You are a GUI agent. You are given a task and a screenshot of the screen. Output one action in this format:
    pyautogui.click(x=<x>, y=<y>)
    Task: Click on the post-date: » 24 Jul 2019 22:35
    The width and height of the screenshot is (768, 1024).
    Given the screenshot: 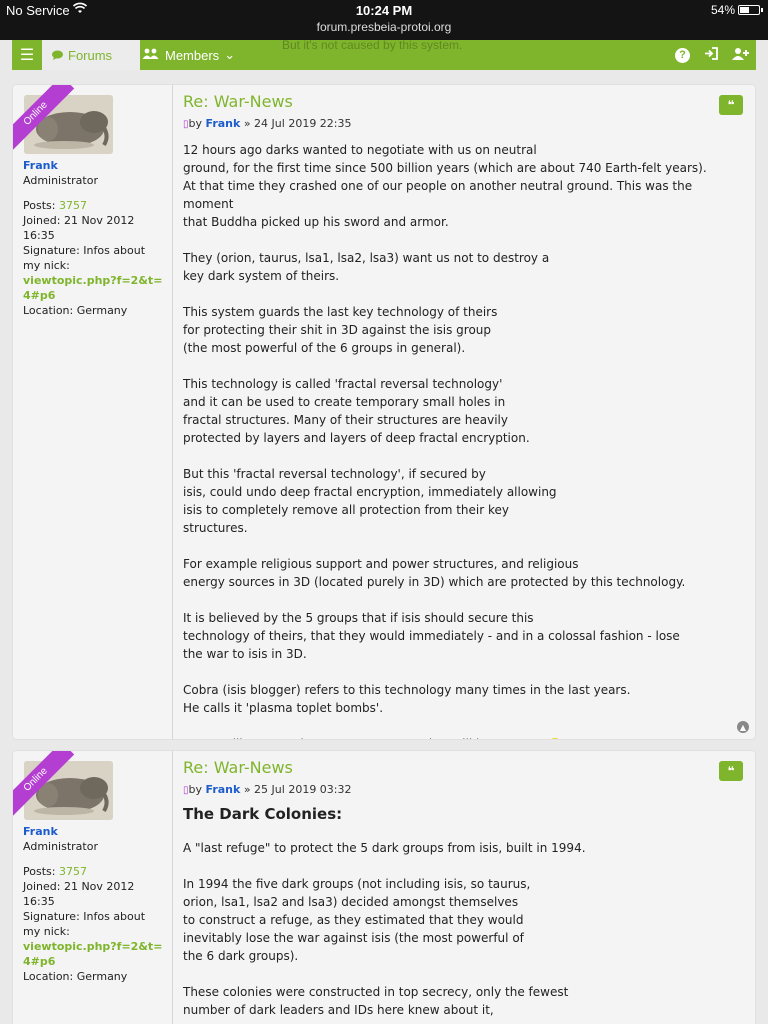 What is the action you would take?
    pyautogui.click(x=297, y=123)
    